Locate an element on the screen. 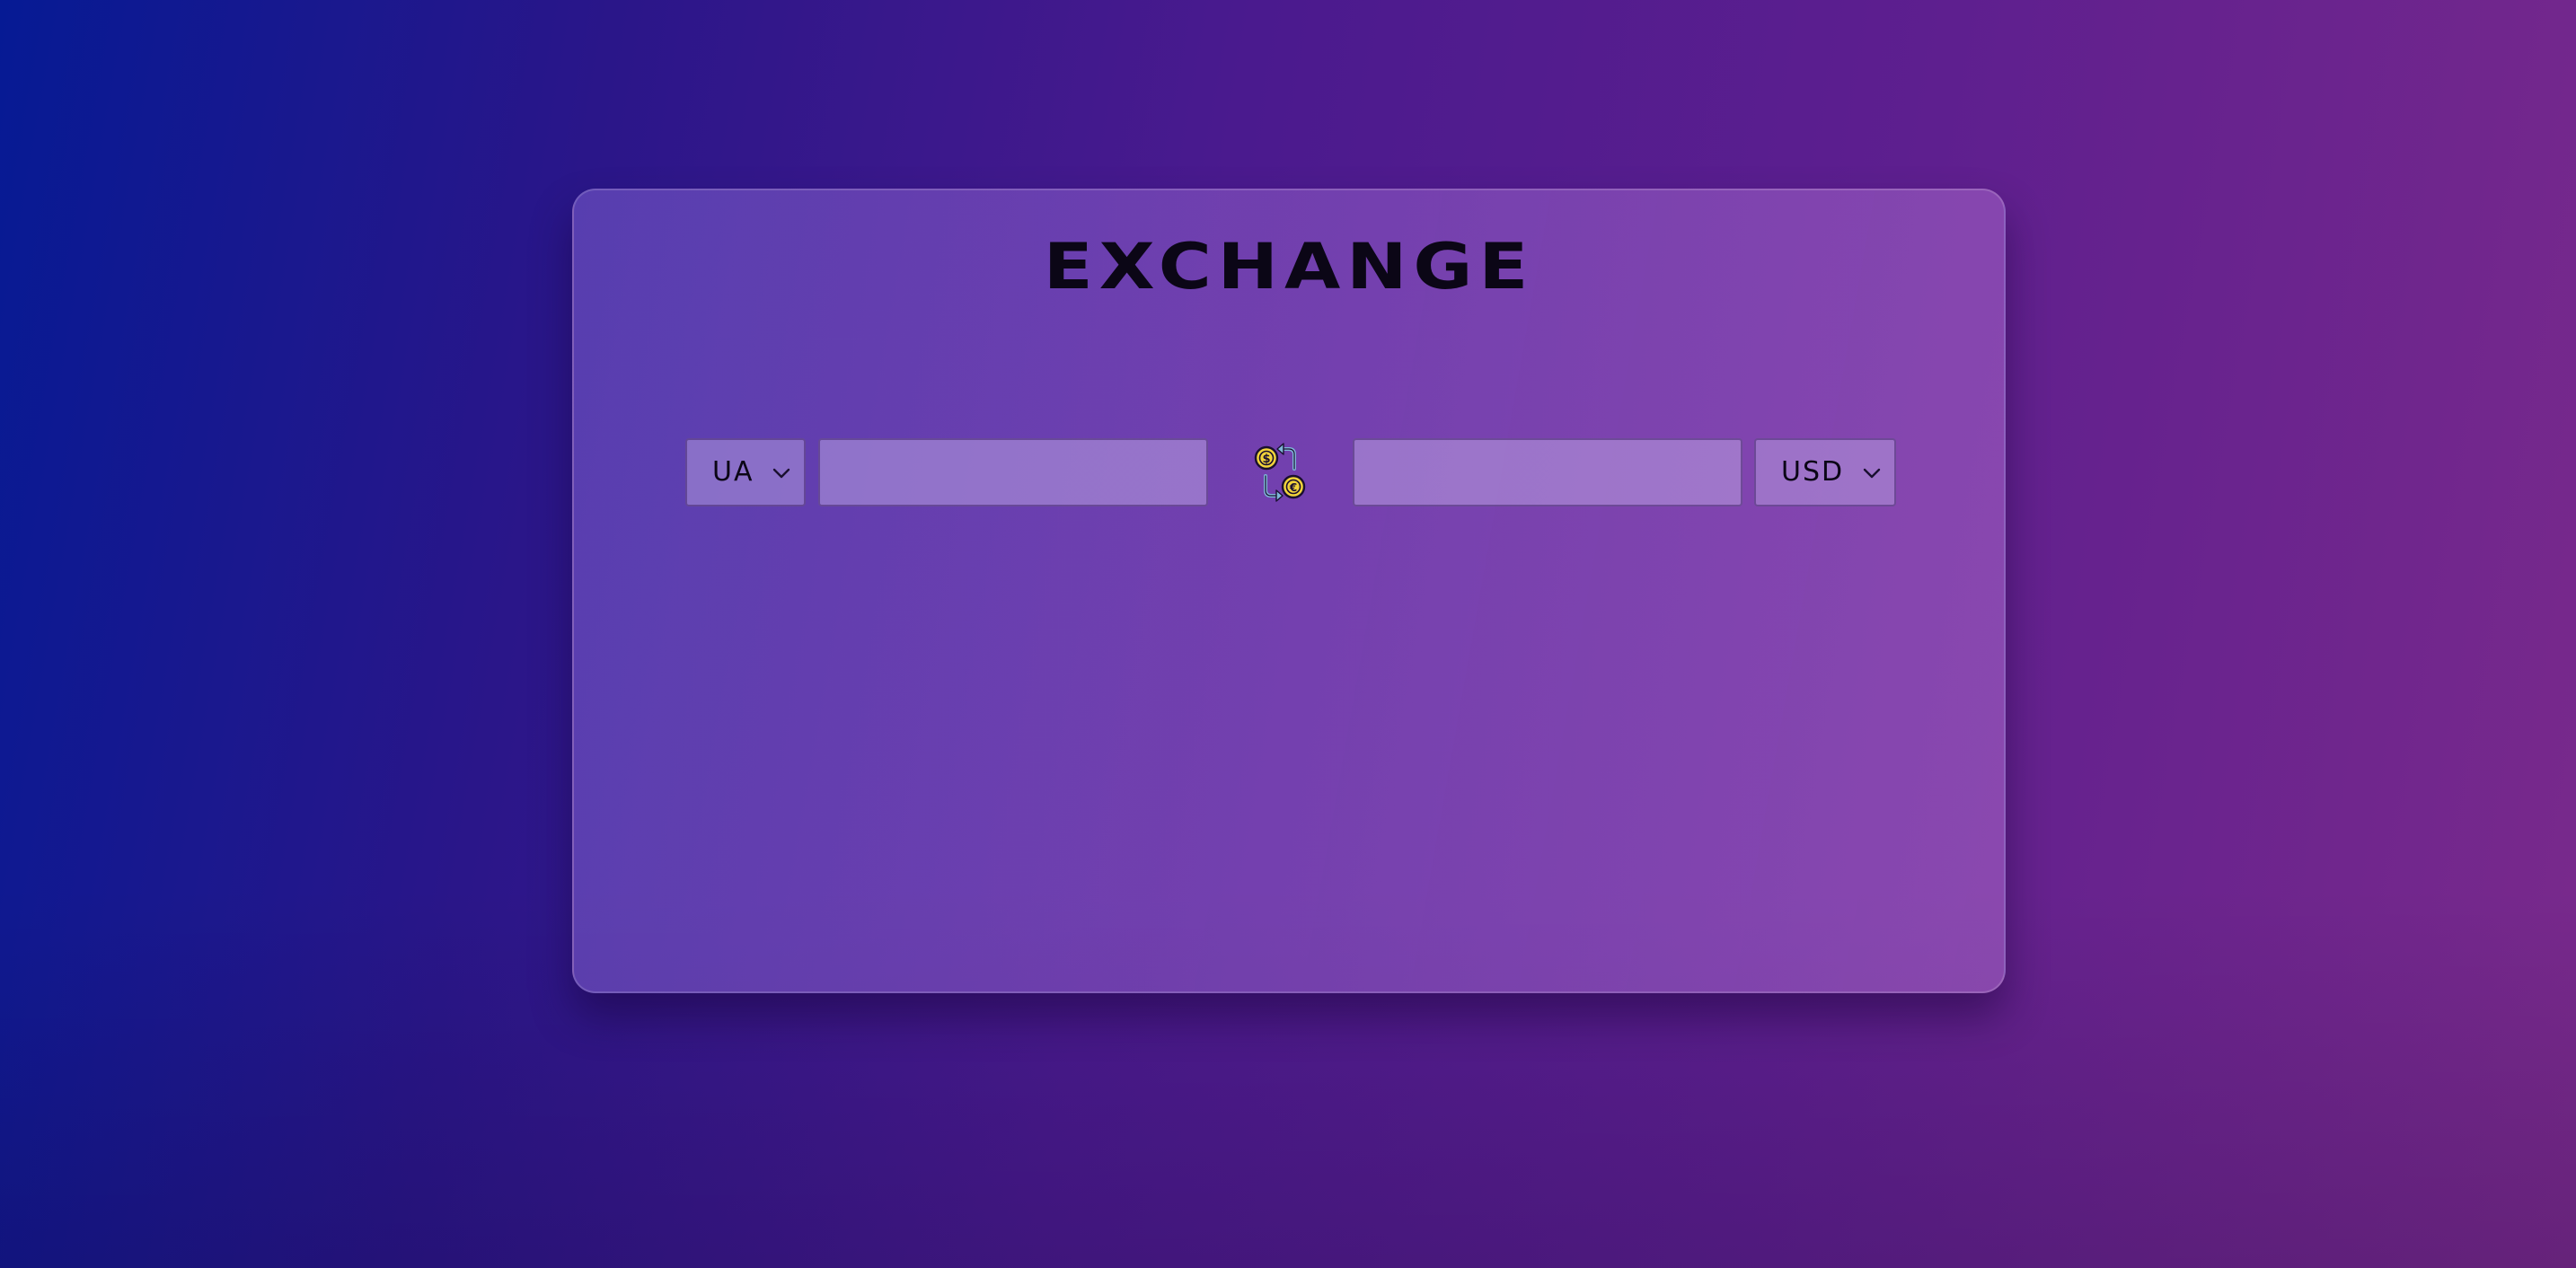 Image resolution: width=2576 pixels, height=1268 pixels. from-currency-select: UA is located at coordinates (745, 472).